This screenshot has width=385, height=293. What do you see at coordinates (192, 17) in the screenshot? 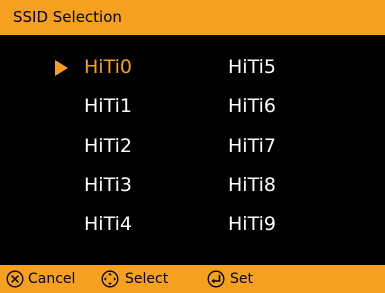
I see `title-bar: SSID Selection` at bounding box center [192, 17].